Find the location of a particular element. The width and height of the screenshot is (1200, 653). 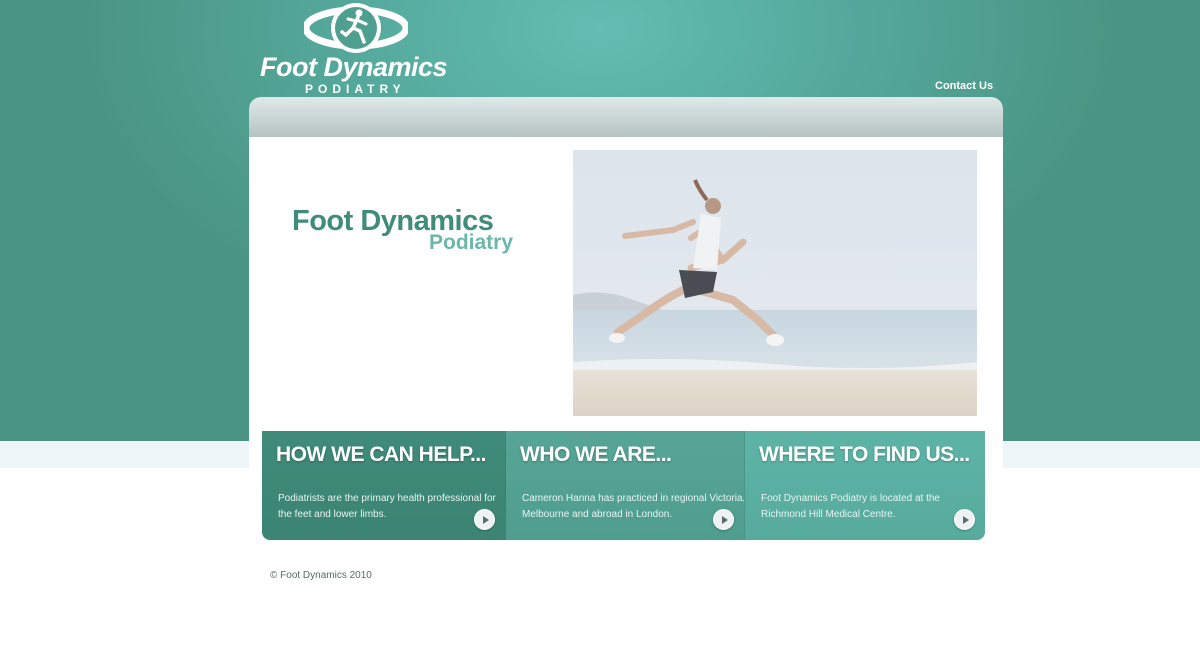

runner-logo-icon is located at coordinates (356, 28).